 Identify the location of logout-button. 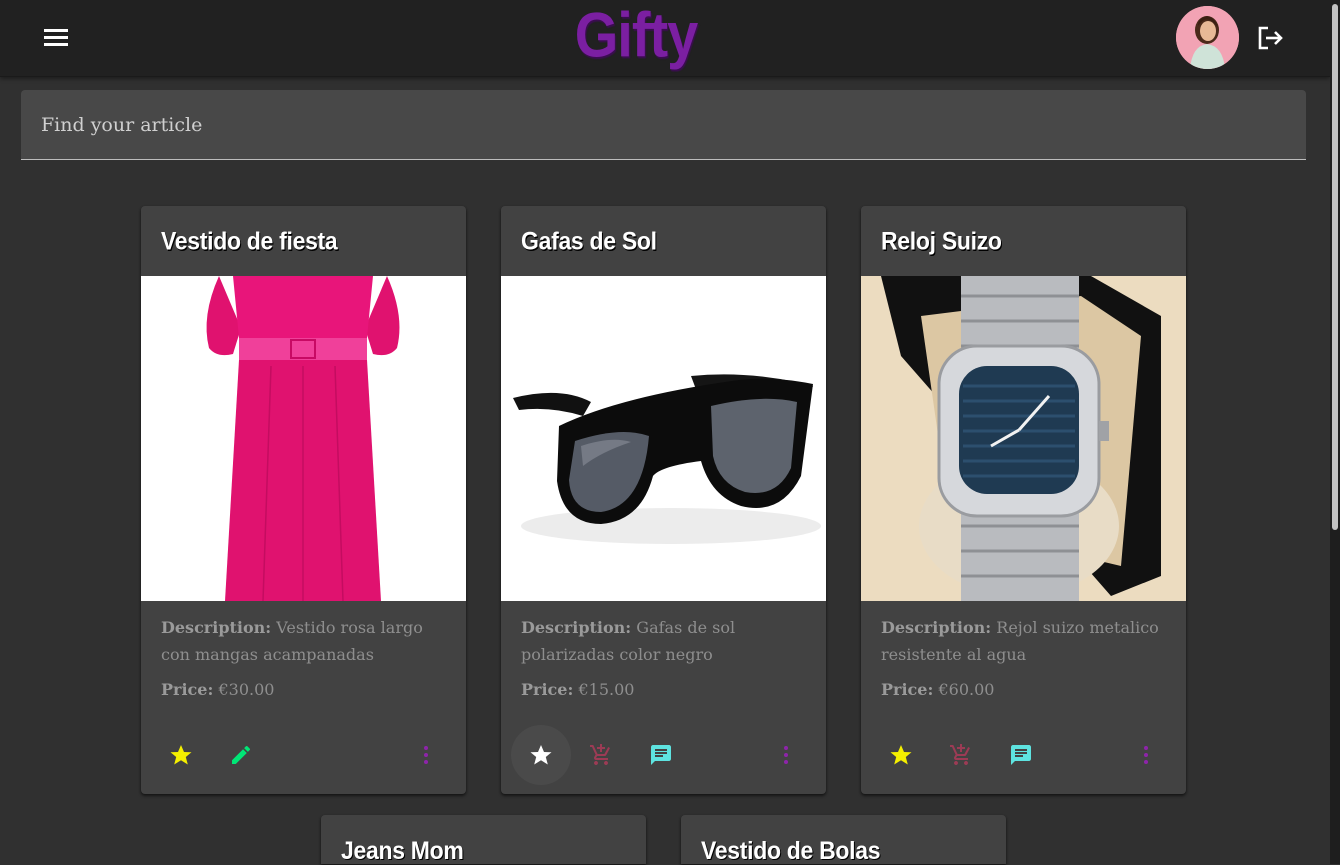
(1271, 38).